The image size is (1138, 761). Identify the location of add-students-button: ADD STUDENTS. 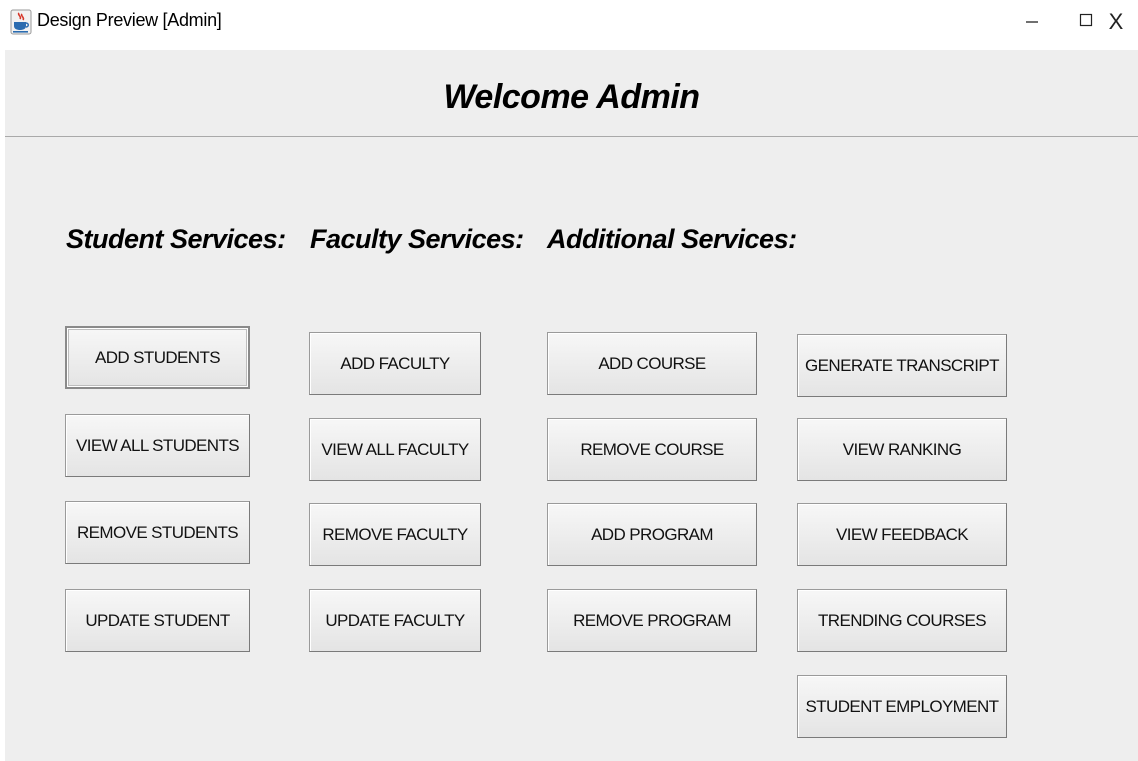
(157, 357).